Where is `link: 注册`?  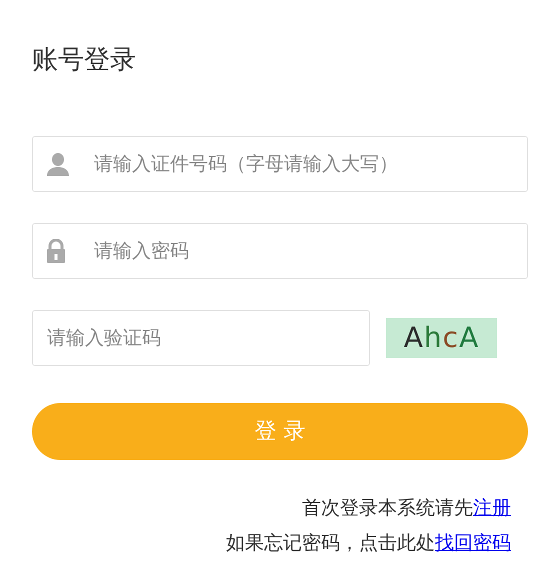 link: 注册 is located at coordinates (492, 508).